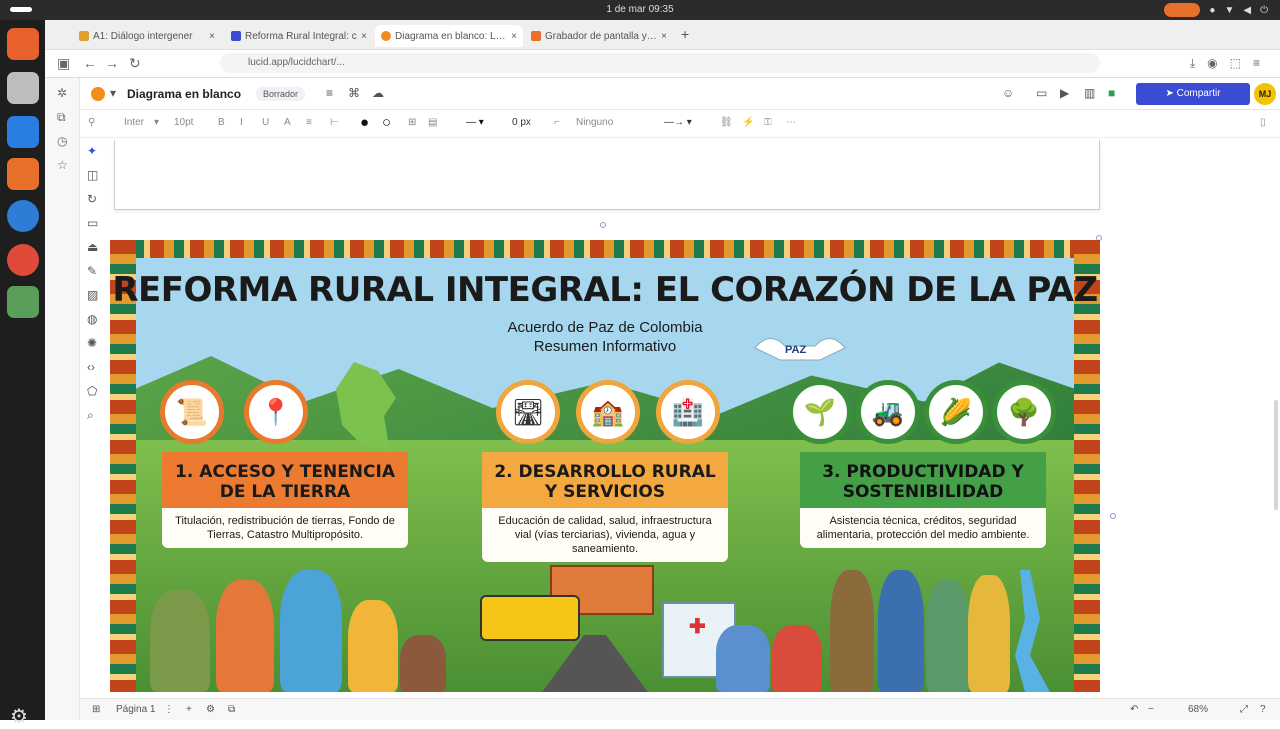  What do you see at coordinates (412, 122) in the screenshot?
I see `shape-style-icon: ⊞` at bounding box center [412, 122].